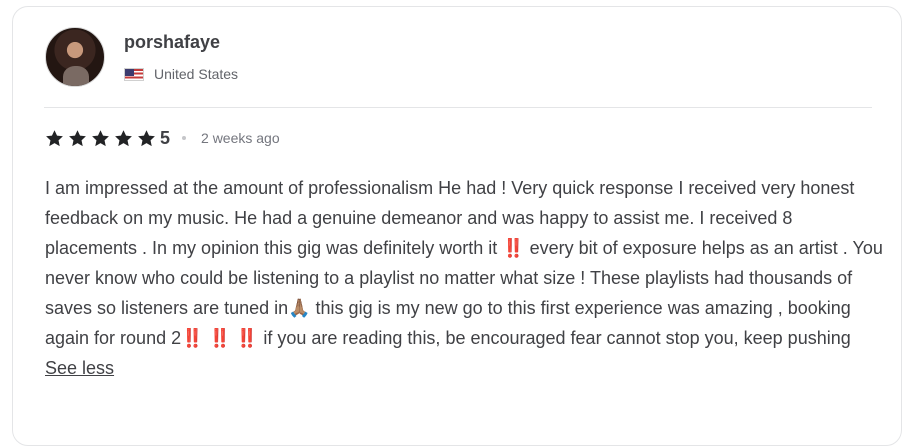 This screenshot has height=446, width=912. Describe the element at coordinates (196, 74) in the screenshot. I see `reviewer-country: United States` at that location.